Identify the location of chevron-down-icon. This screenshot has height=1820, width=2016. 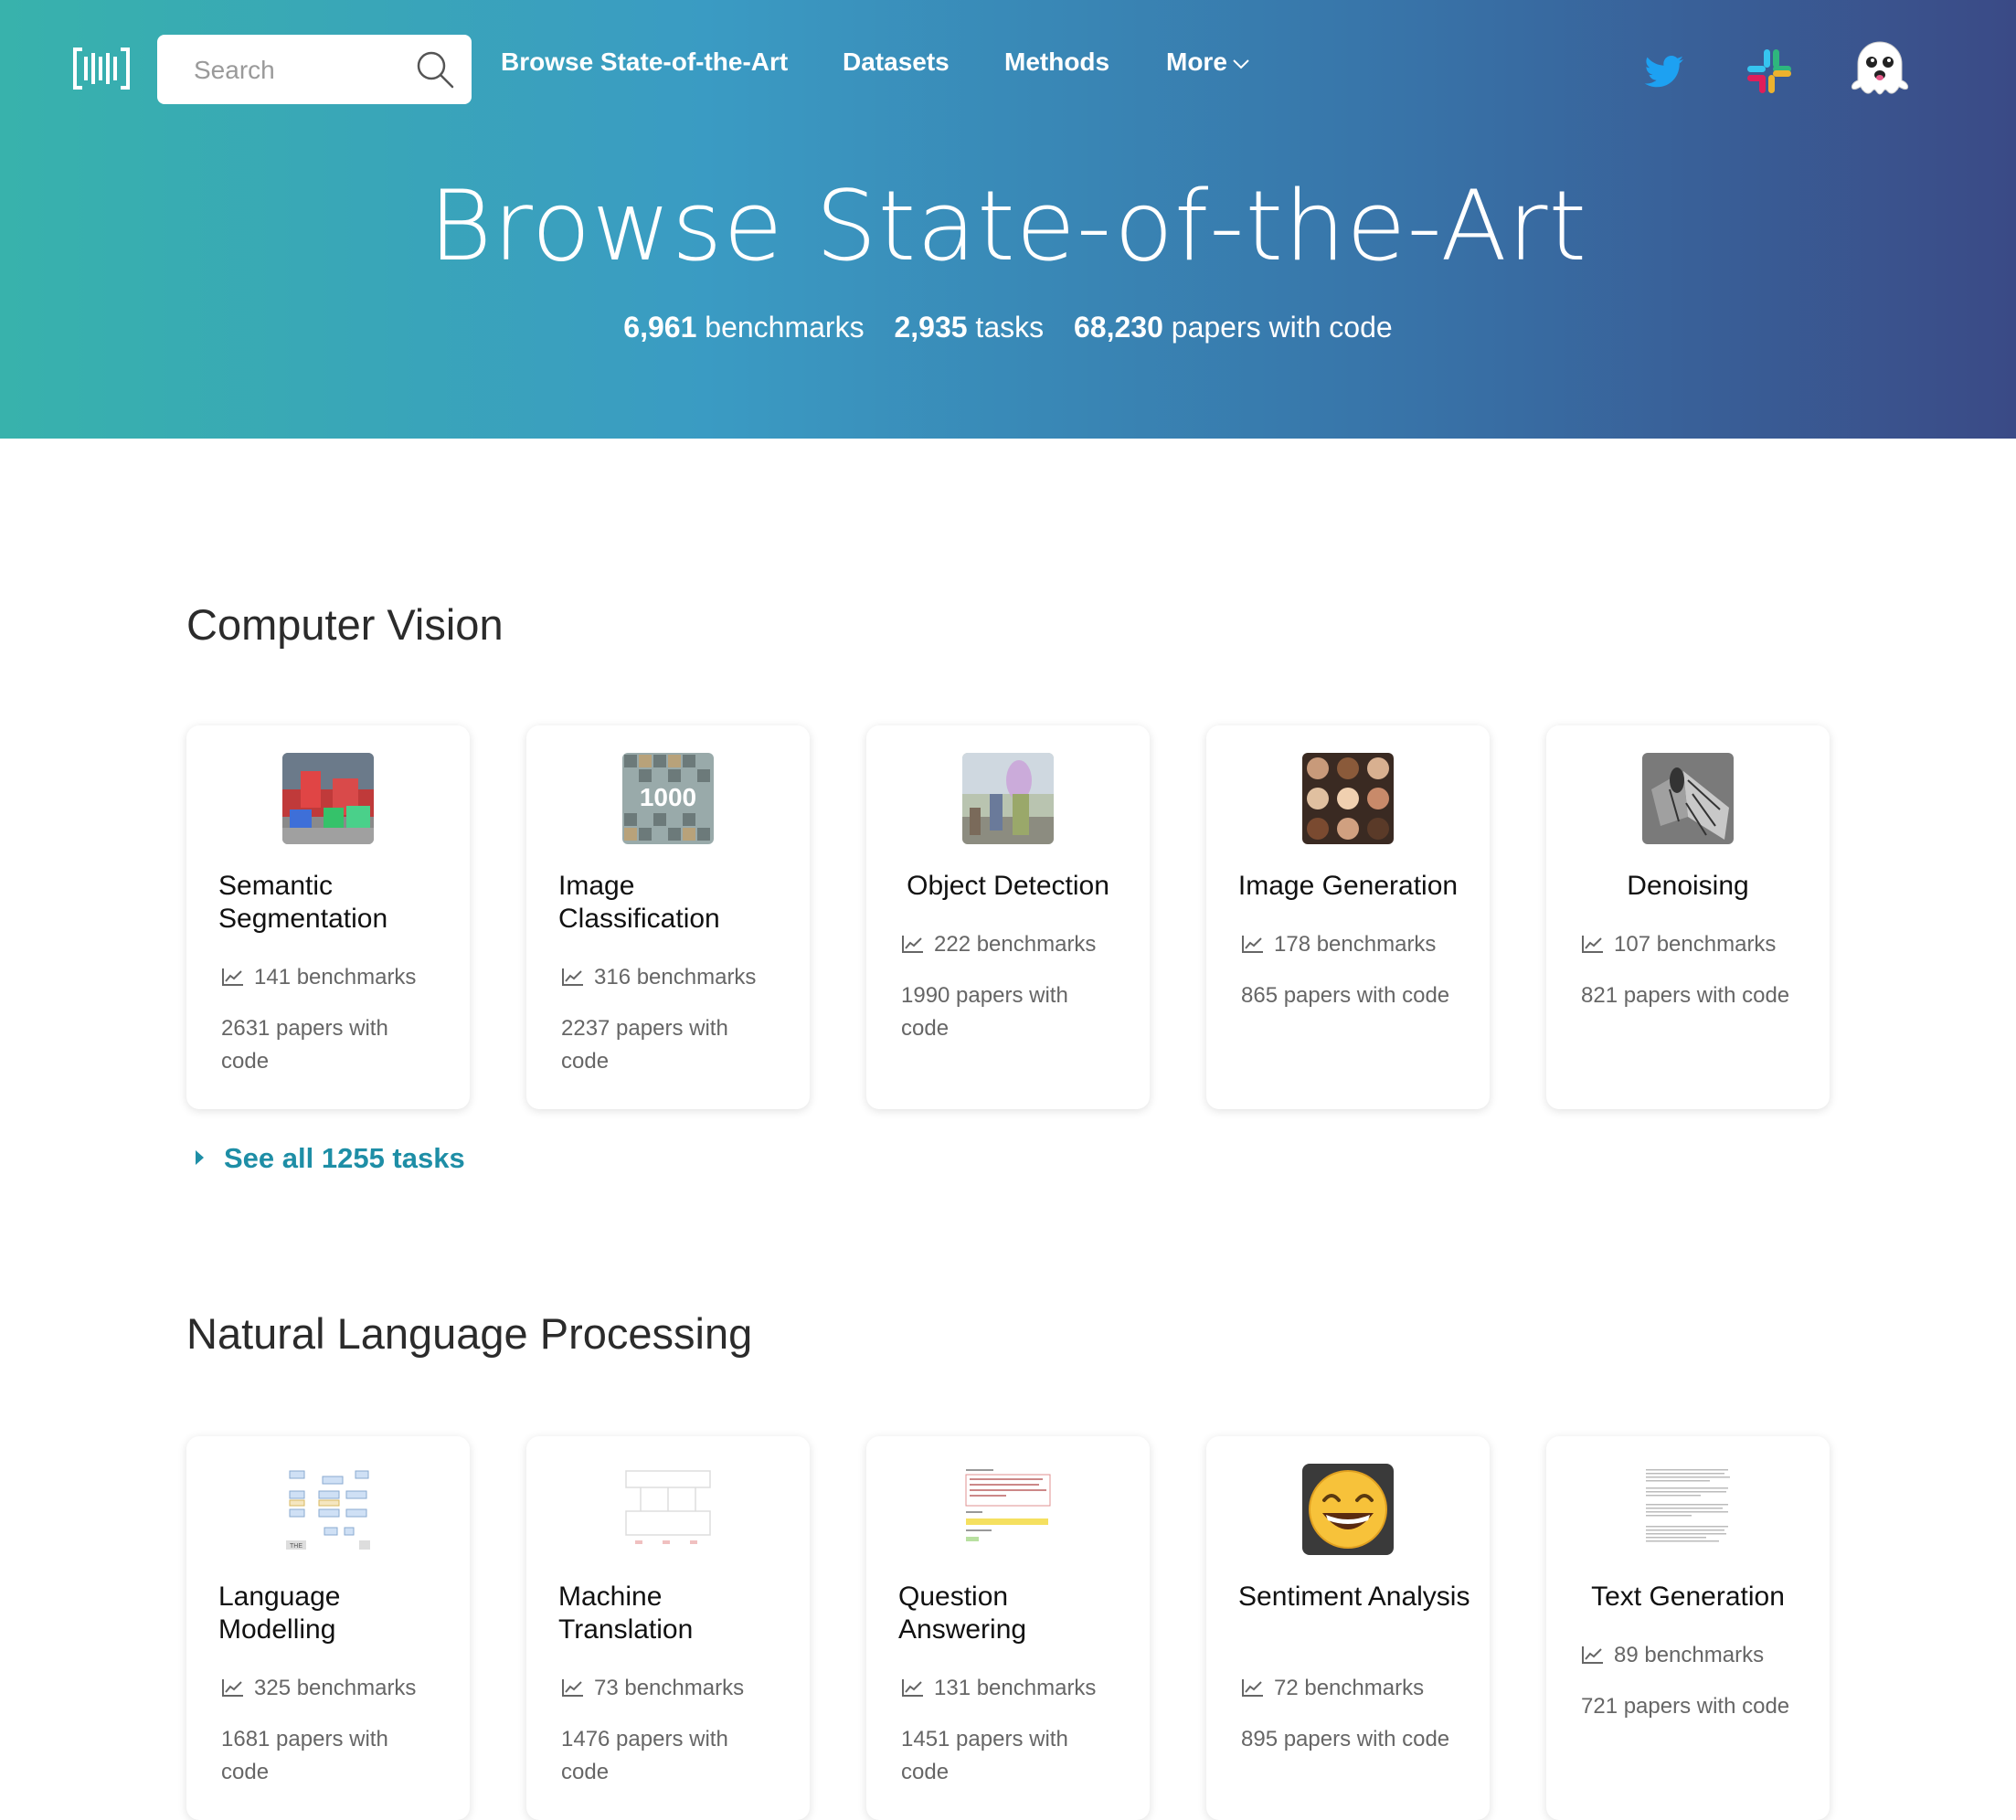
(1241, 64).